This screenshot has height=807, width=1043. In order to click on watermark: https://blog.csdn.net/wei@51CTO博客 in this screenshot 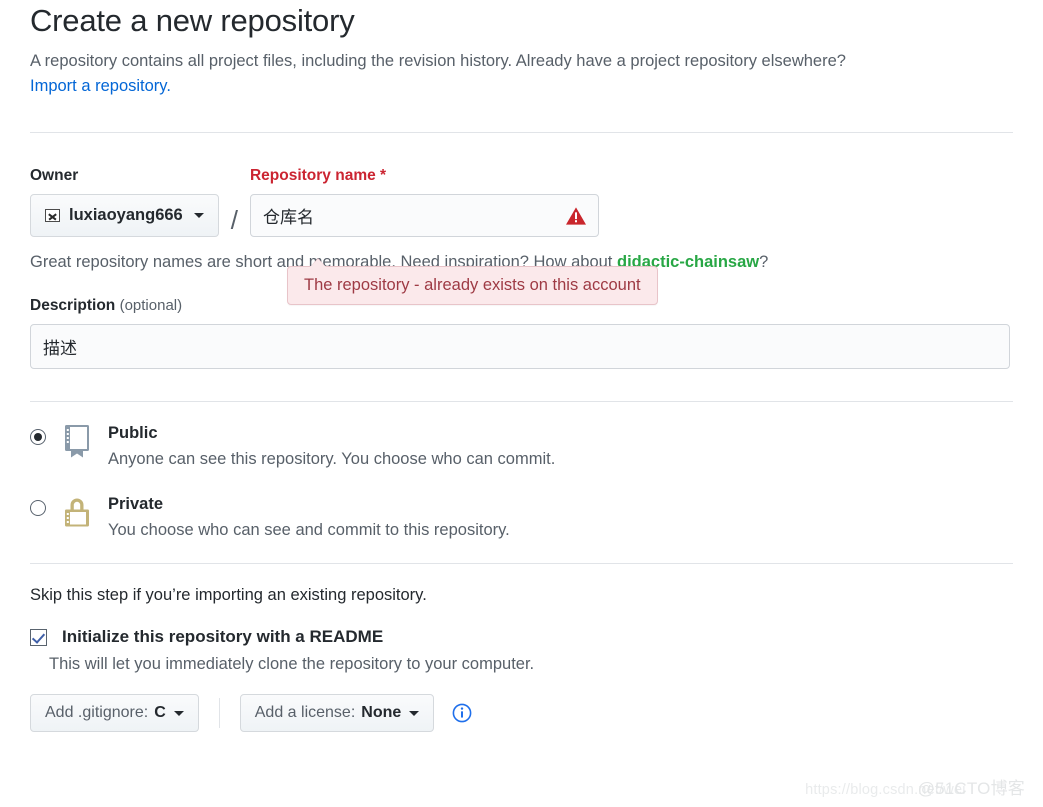, I will do `click(915, 786)`.